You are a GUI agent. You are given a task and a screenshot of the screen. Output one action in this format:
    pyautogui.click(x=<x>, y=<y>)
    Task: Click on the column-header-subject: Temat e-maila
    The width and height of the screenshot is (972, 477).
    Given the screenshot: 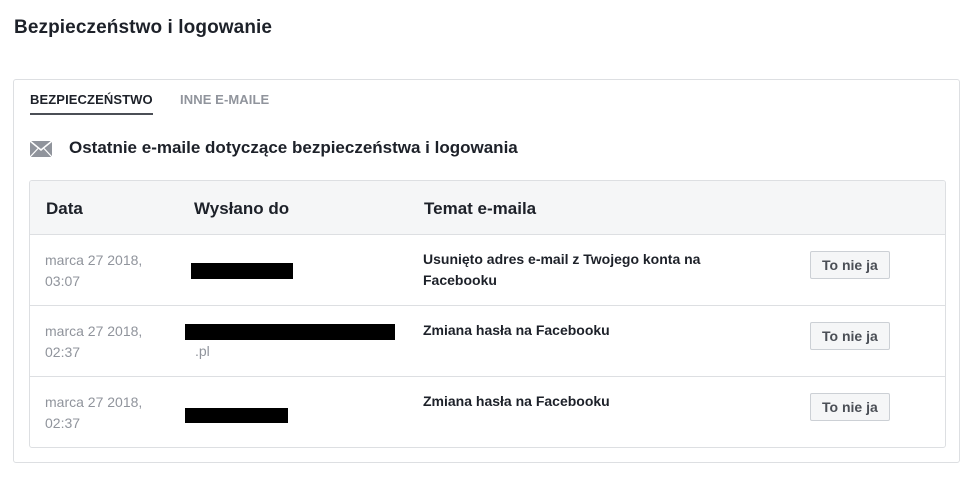 What is the action you would take?
    pyautogui.click(x=480, y=208)
    